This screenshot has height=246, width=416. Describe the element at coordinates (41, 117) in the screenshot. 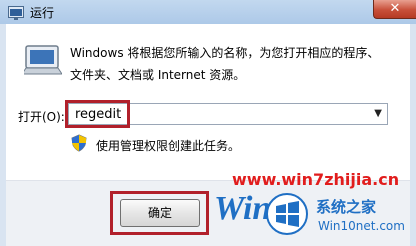

I see `open-label: 打开(O):` at that location.